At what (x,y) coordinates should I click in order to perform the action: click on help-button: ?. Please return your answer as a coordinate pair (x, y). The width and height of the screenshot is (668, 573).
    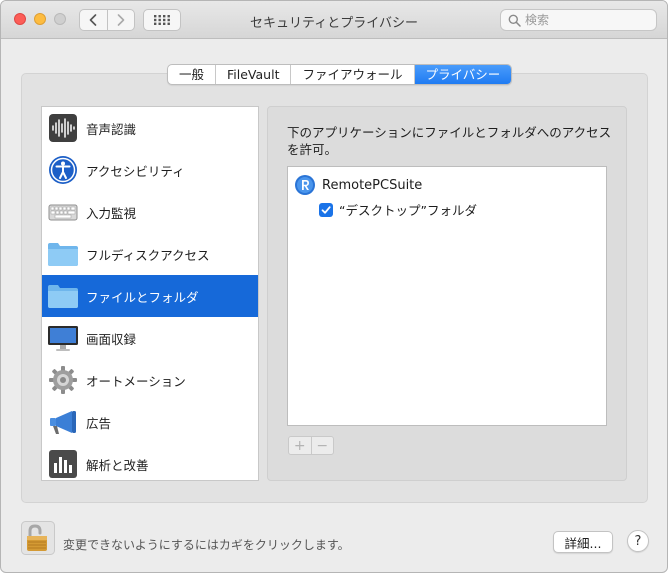
    Looking at the image, I should click on (638, 541).